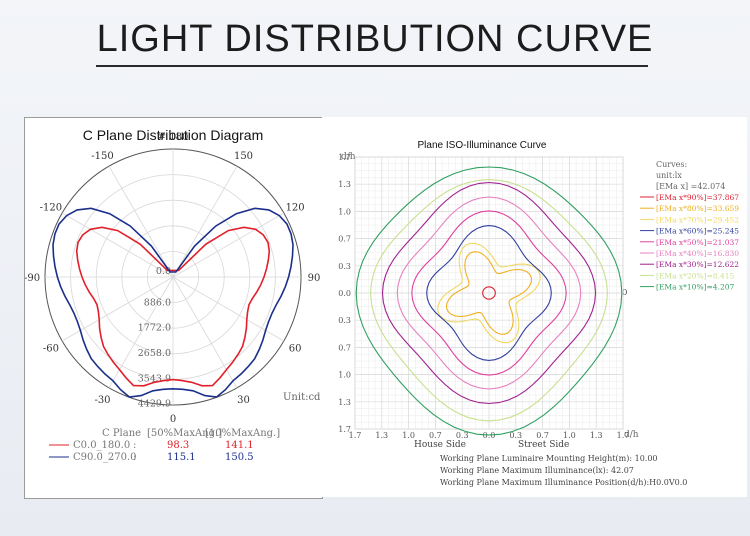  Describe the element at coordinates (181, 457) in the screenshot. I see `legend-ang50-c90: 115.1` at that location.